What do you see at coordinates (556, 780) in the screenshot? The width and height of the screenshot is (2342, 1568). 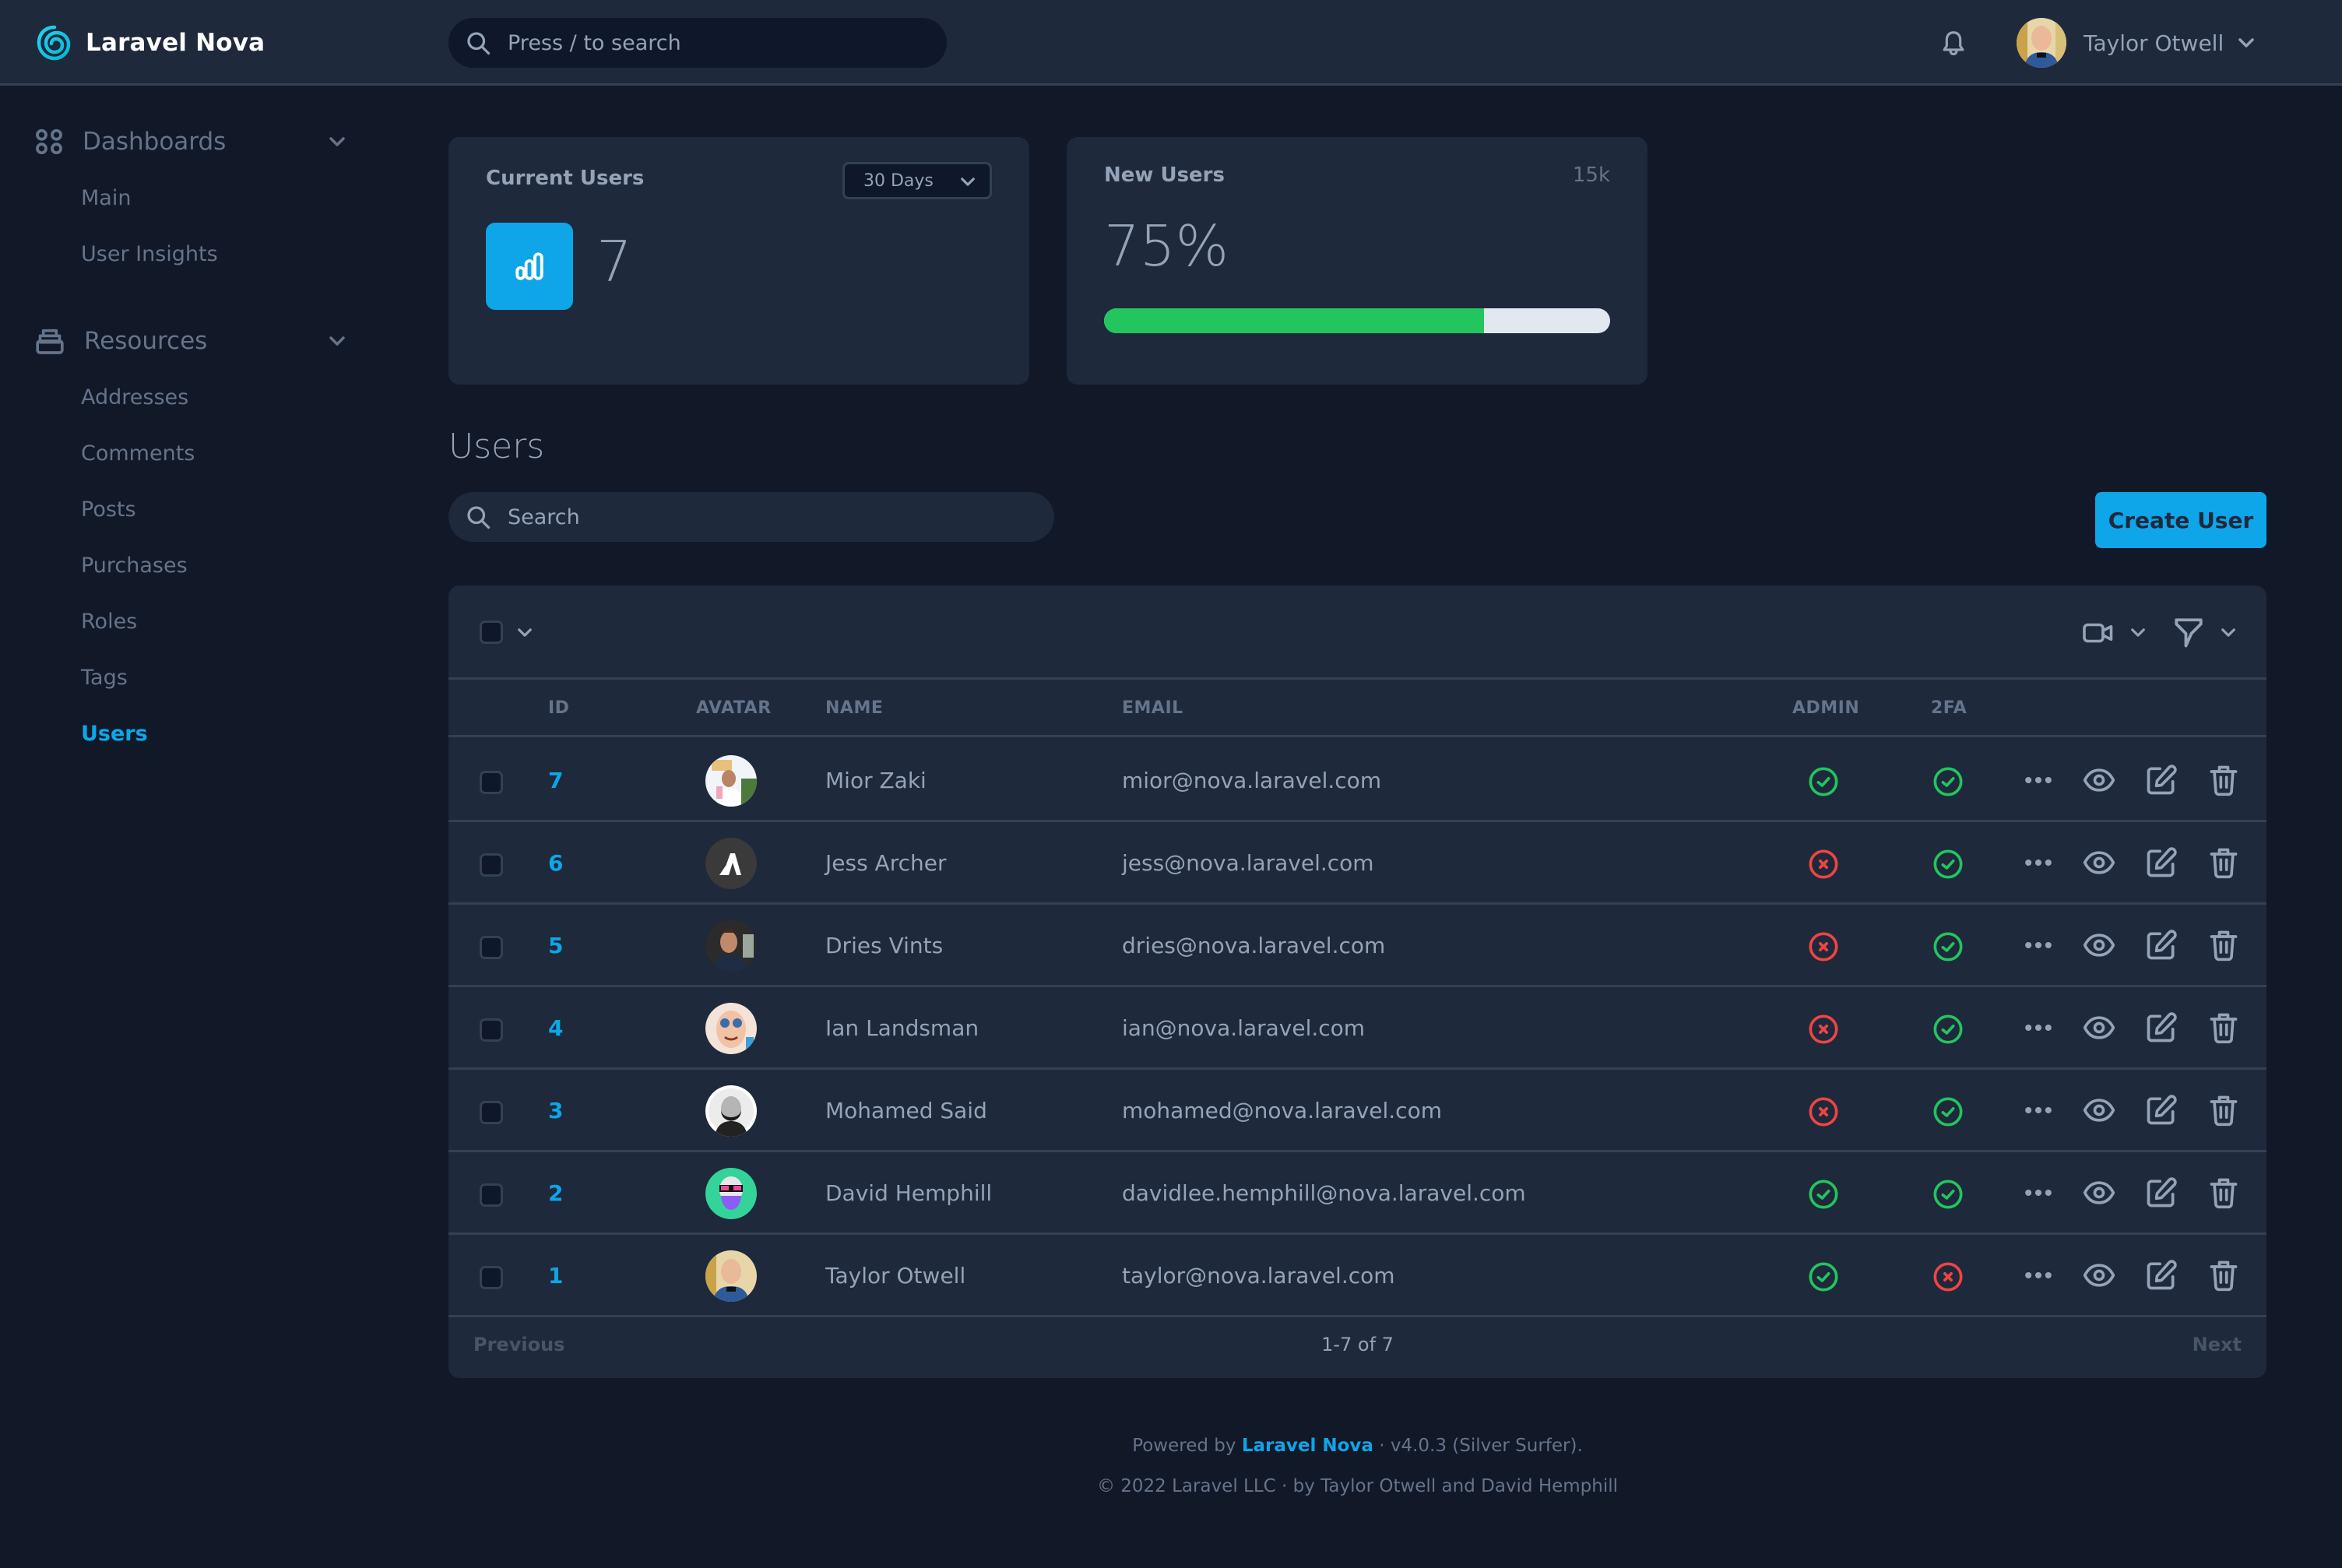 I see `row-id-link: 7` at bounding box center [556, 780].